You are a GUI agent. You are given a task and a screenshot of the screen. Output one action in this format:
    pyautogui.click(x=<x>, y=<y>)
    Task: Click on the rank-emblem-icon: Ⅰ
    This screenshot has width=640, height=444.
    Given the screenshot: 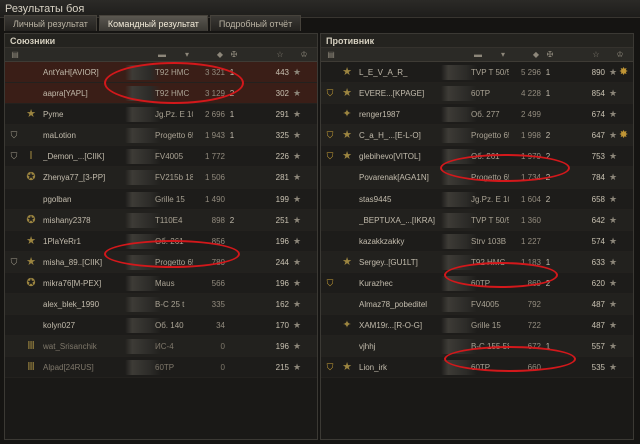 What is the action you would take?
    pyautogui.click(x=31, y=156)
    